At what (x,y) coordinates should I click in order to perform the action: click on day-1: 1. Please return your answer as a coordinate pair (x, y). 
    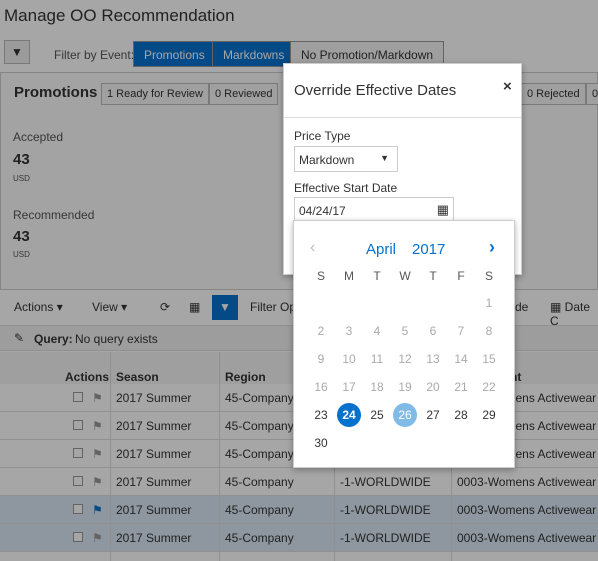
    Looking at the image, I should click on (489, 303).